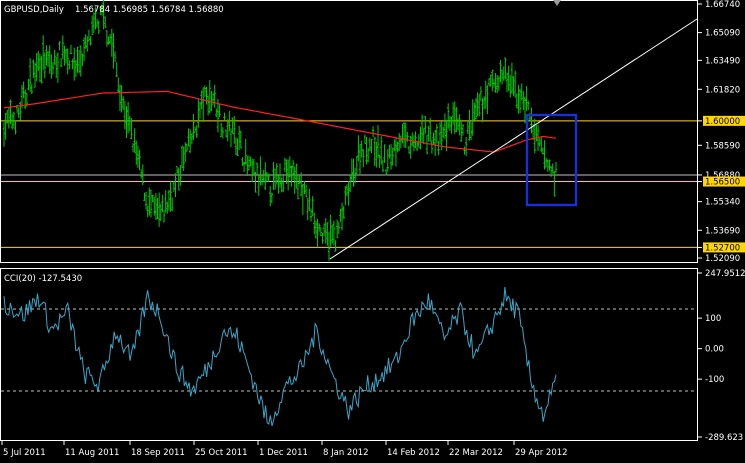 The height and width of the screenshot is (463, 745). I want to click on ohlc-readout: 1.56784 1.56985 1.56784 1.56880, so click(149, 10).